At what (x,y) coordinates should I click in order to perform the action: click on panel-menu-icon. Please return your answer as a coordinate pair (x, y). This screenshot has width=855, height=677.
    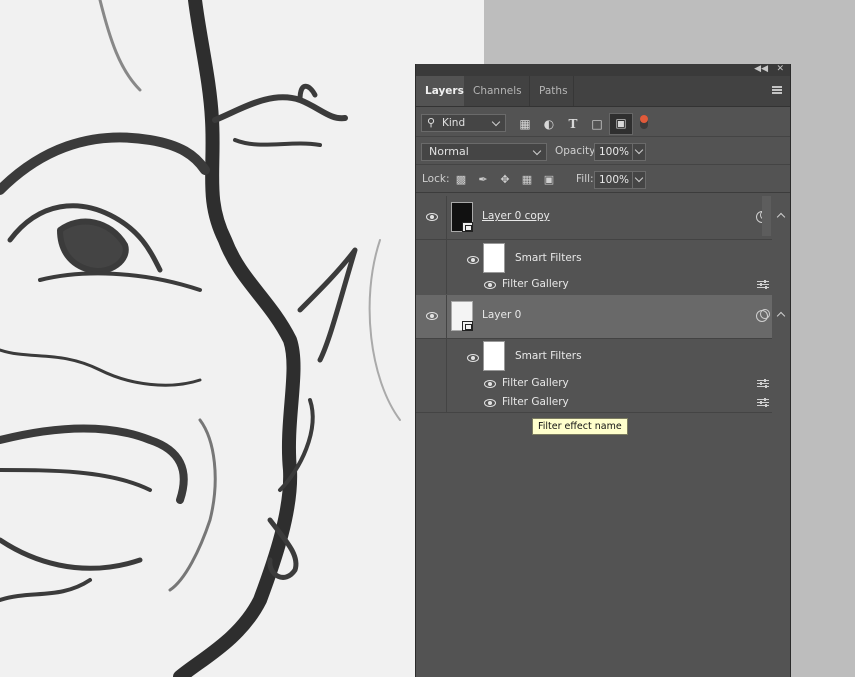
    Looking at the image, I should click on (777, 90).